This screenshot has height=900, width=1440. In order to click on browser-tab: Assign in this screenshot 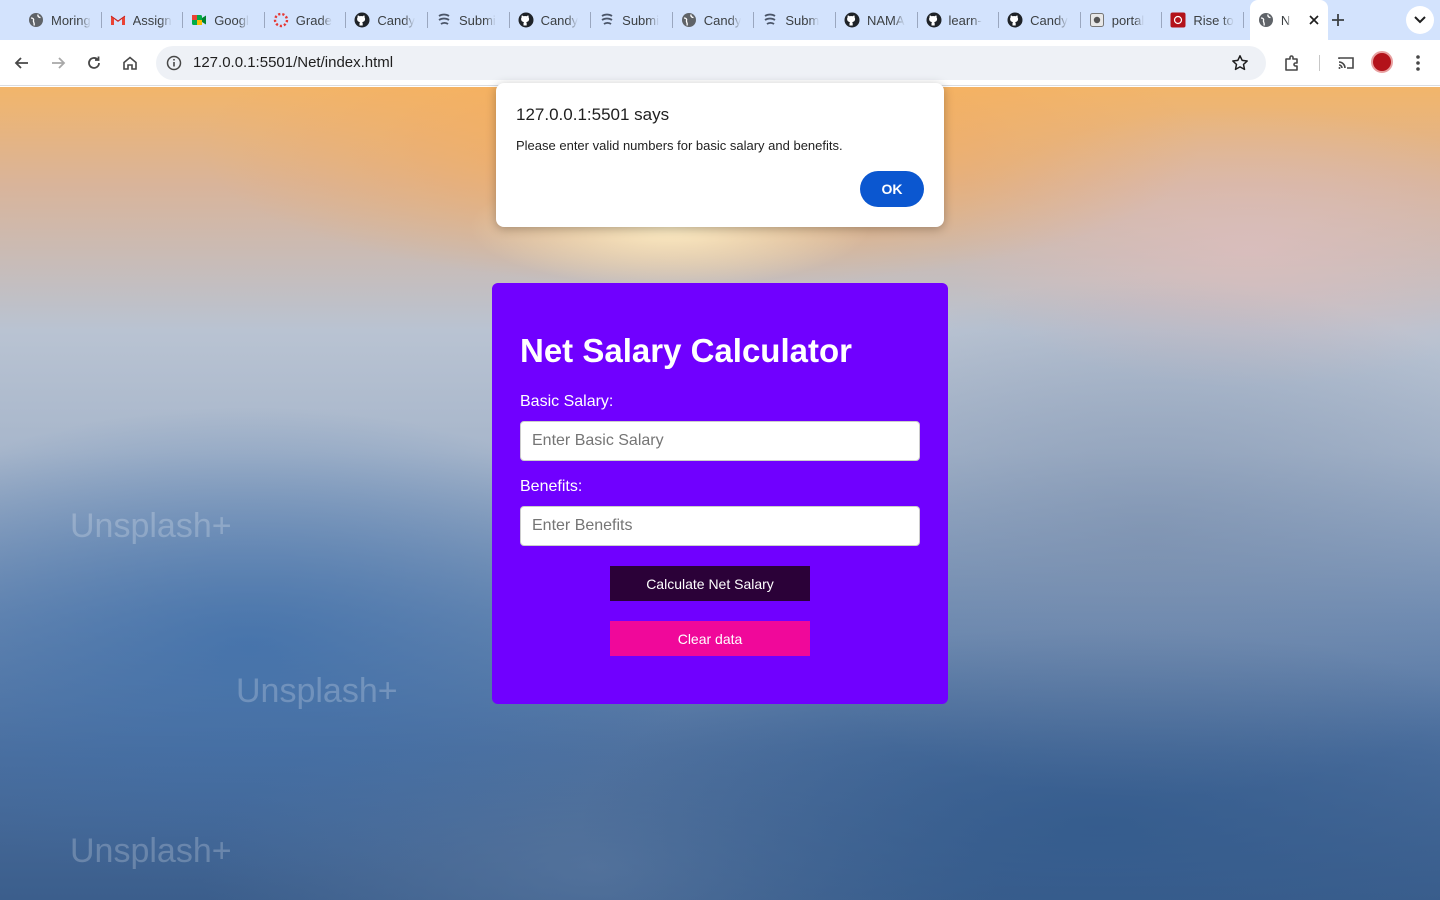, I will do `click(143, 20)`.